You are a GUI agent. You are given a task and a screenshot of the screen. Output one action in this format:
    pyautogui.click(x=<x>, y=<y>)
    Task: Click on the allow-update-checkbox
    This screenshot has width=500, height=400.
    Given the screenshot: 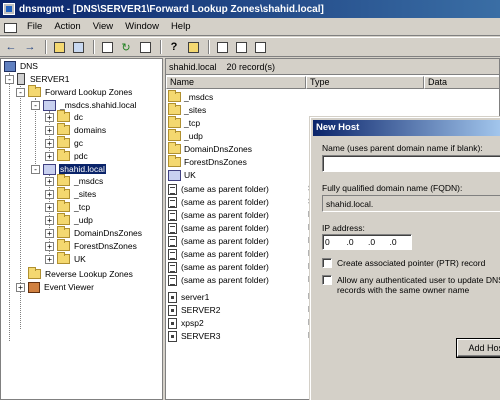 What is the action you would take?
    pyautogui.click(x=327, y=280)
    